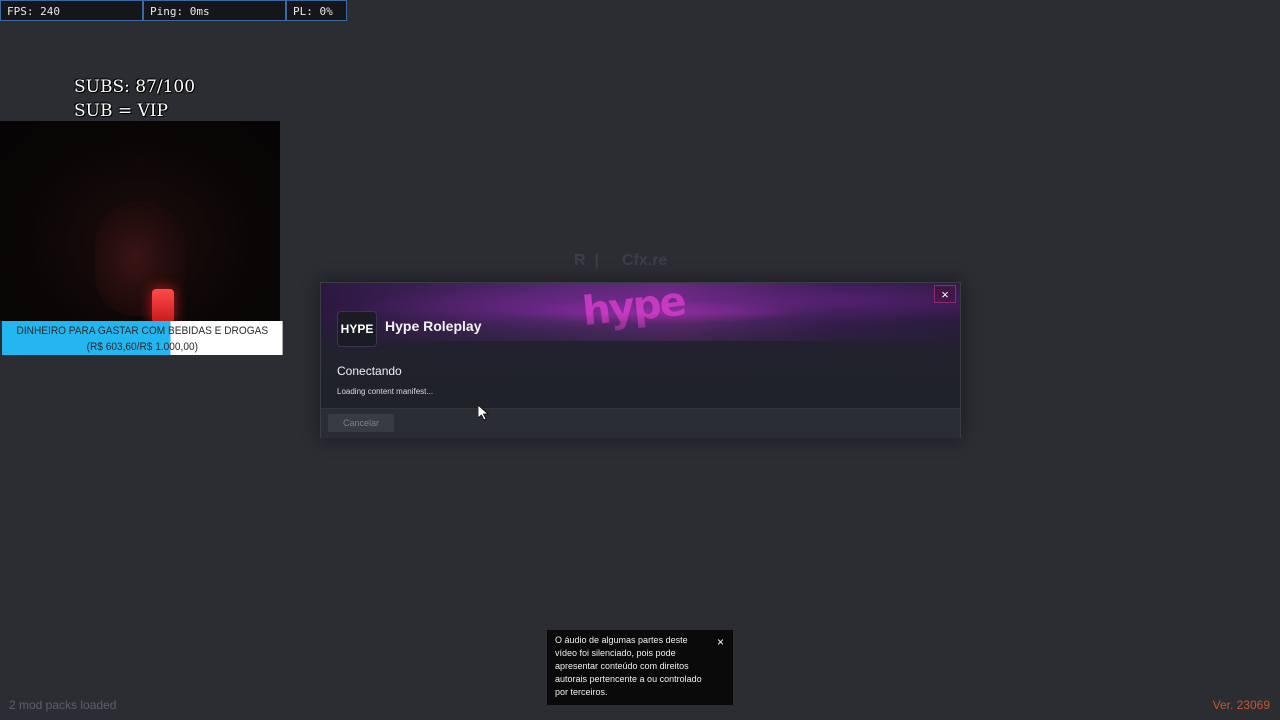 This screenshot has width=1280, height=720. What do you see at coordinates (214, 10) in the screenshot?
I see `ping-readout: Ping: 0ms` at bounding box center [214, 10].